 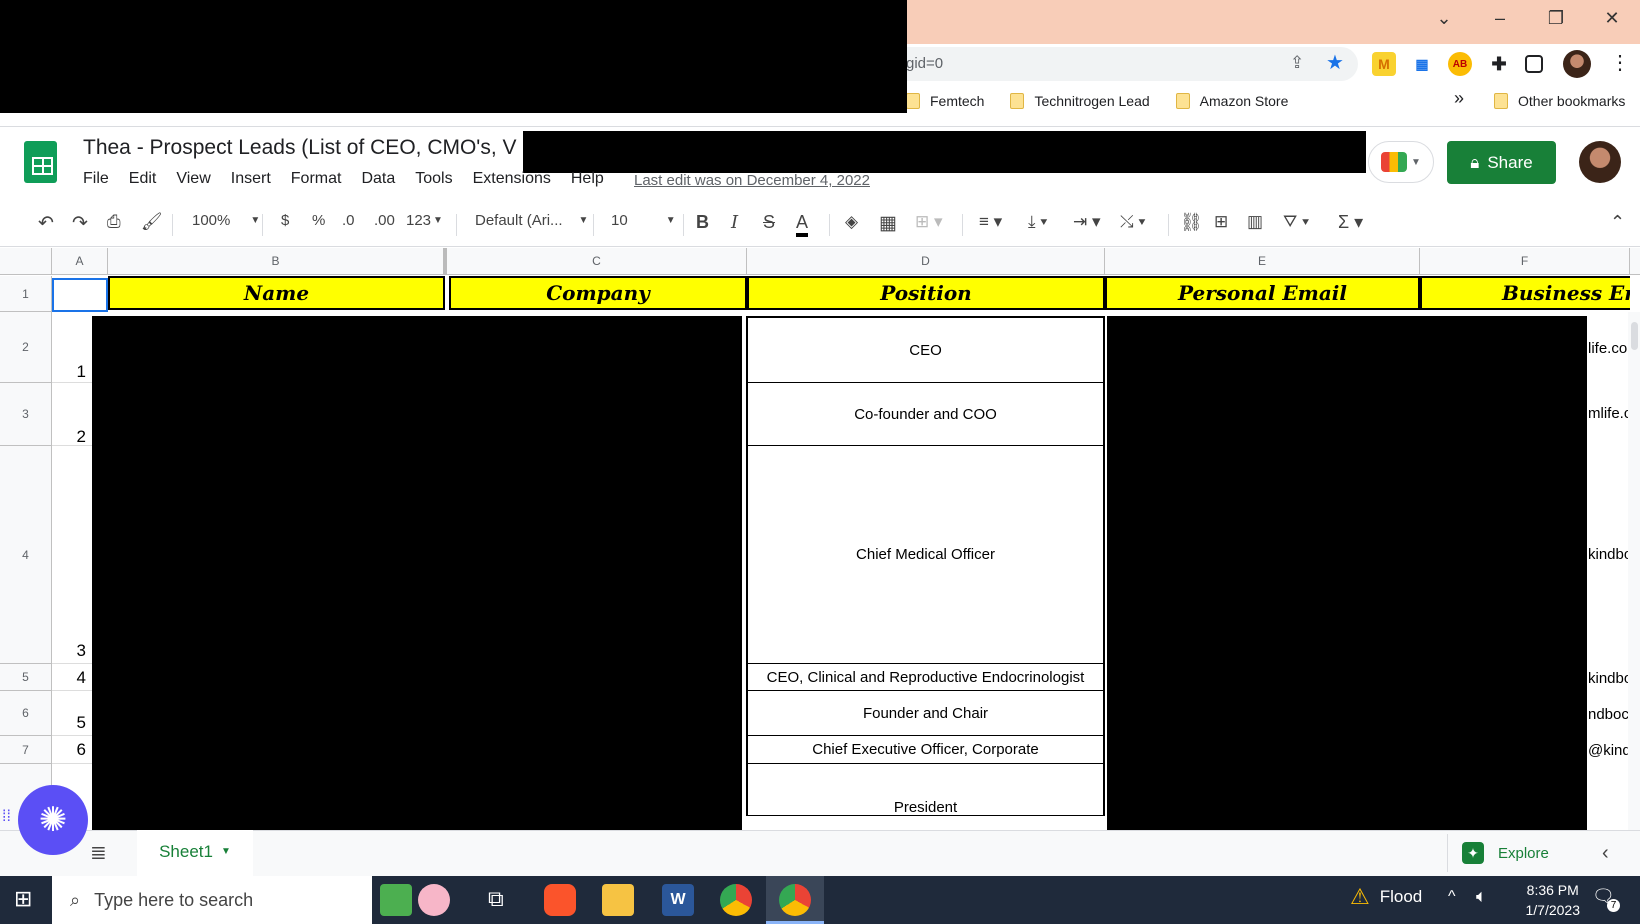 What do you see at coordinates (1191, 222) in the screenshot?
I see `insert-link-icon: ⛓︎` at bounding box center [1191, 222].